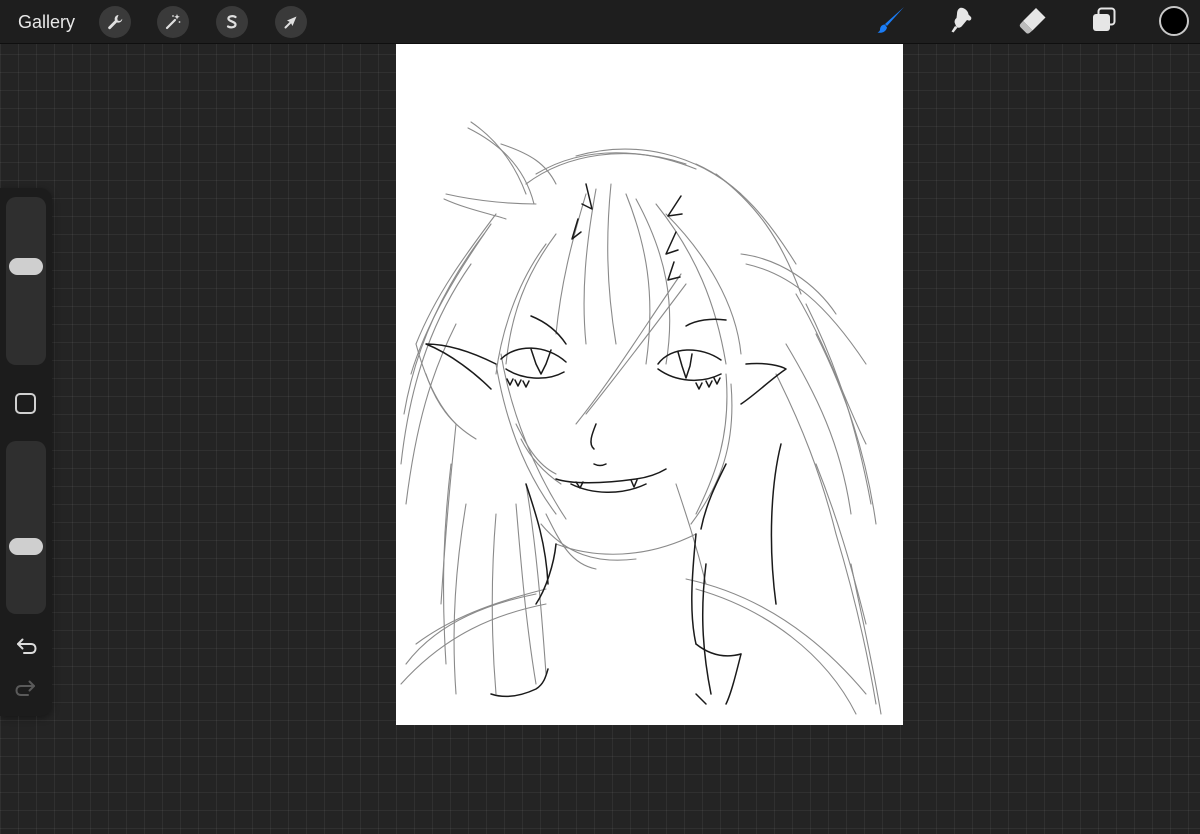 This screenshot has height=834, width=1200. I want to click on arrow-cursor-icon, so click(291, 22).